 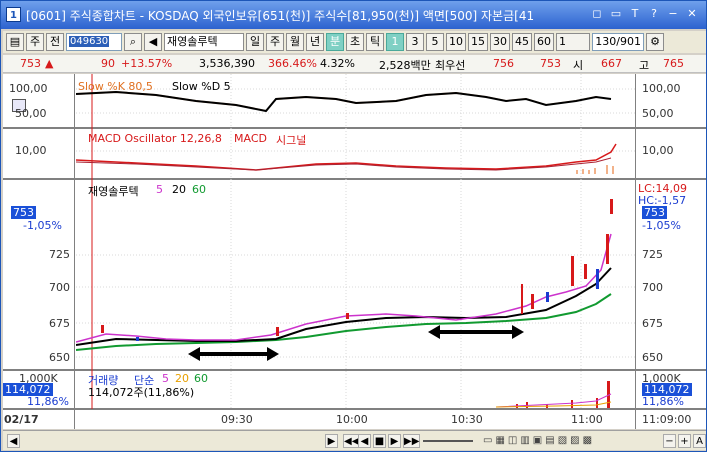 What do you see at coordinates (295, 42) in the screenshot?
I see `period-month: 월` at bounding box center [295, 42].